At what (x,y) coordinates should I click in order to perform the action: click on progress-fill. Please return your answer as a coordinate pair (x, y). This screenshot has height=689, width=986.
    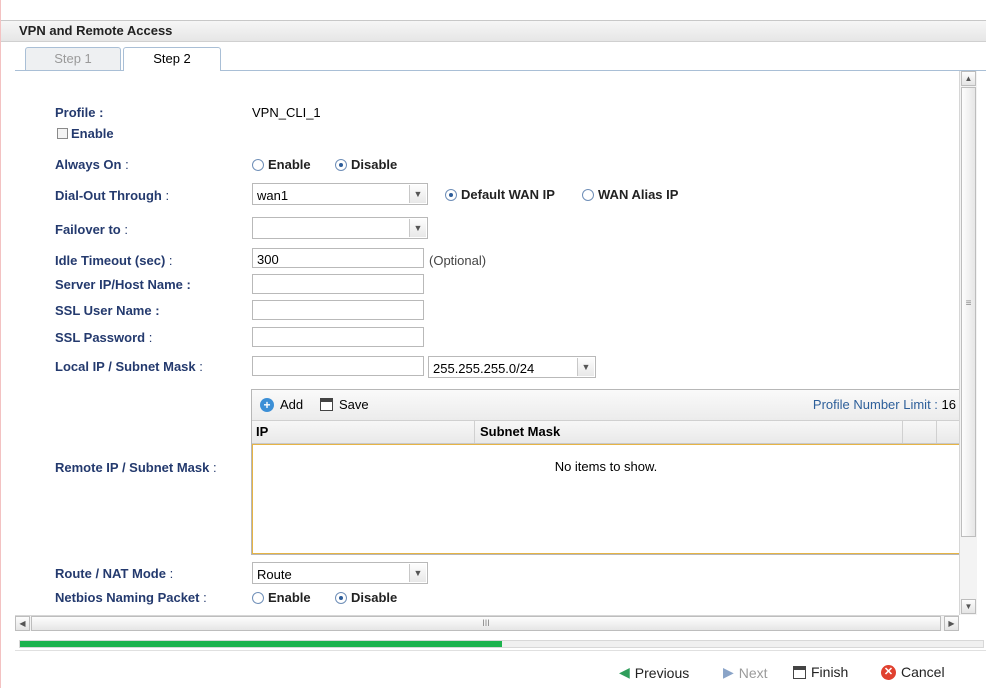
    Looking at the image, I should click on (261, 644).